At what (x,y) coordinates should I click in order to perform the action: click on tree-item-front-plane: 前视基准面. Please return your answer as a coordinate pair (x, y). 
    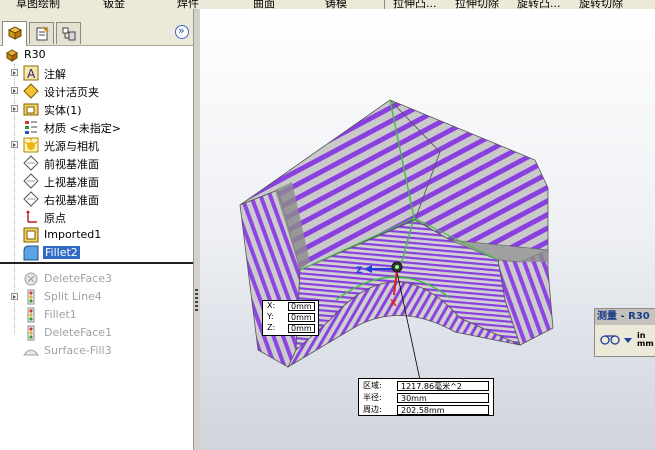
    Looking at the image, I should click on (96, 163).